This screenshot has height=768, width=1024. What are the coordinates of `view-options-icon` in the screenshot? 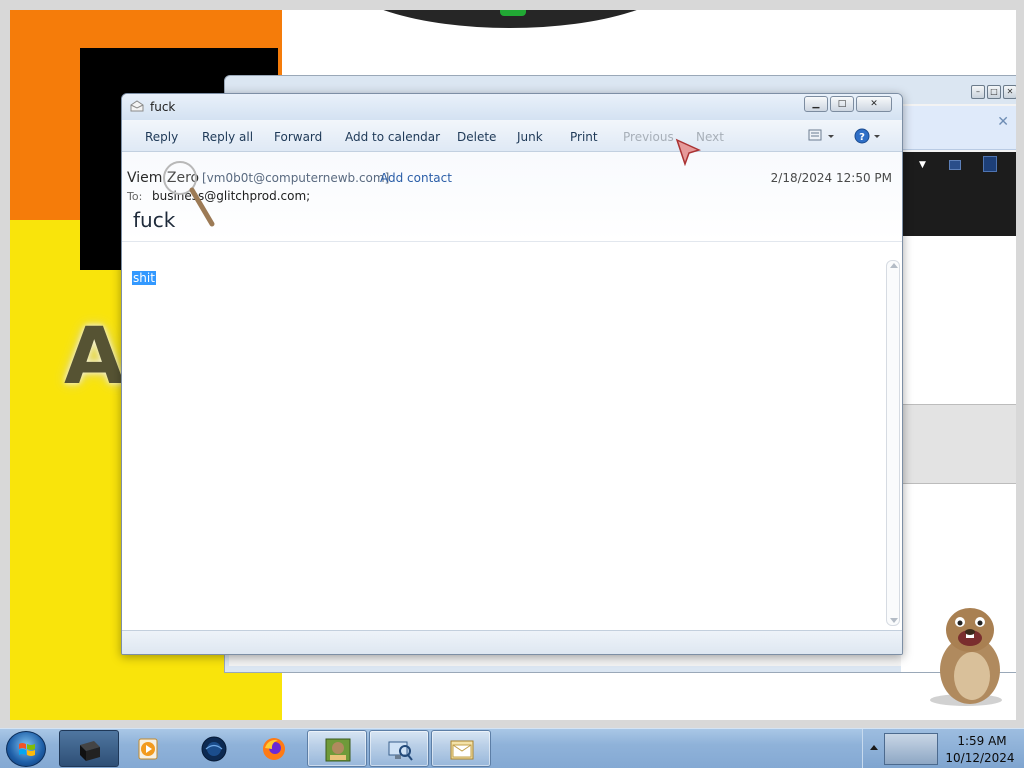 It's located at (822, 136).